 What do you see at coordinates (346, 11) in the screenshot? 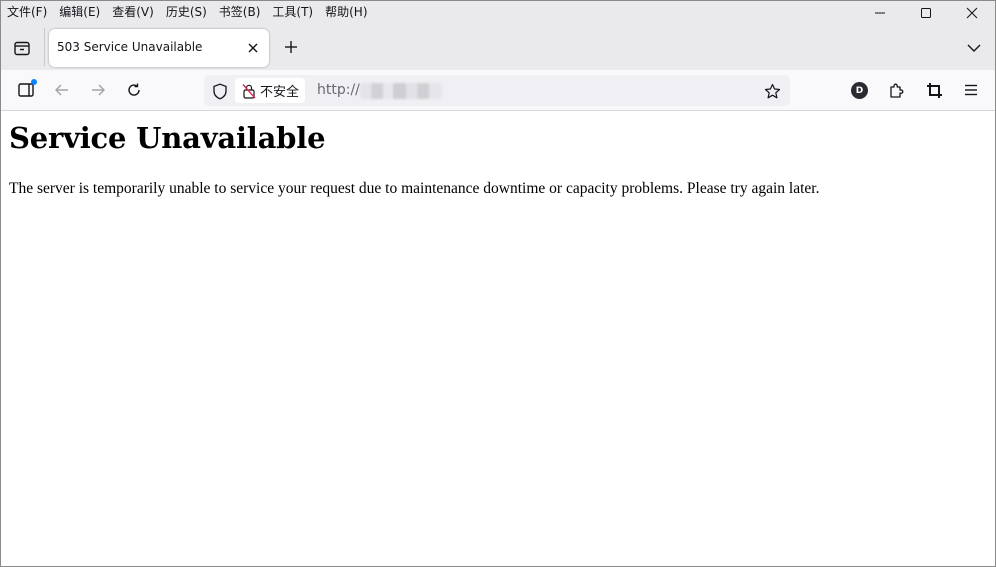
I see `menu-help: 帮助(H)` at bounding box center [346, 11].